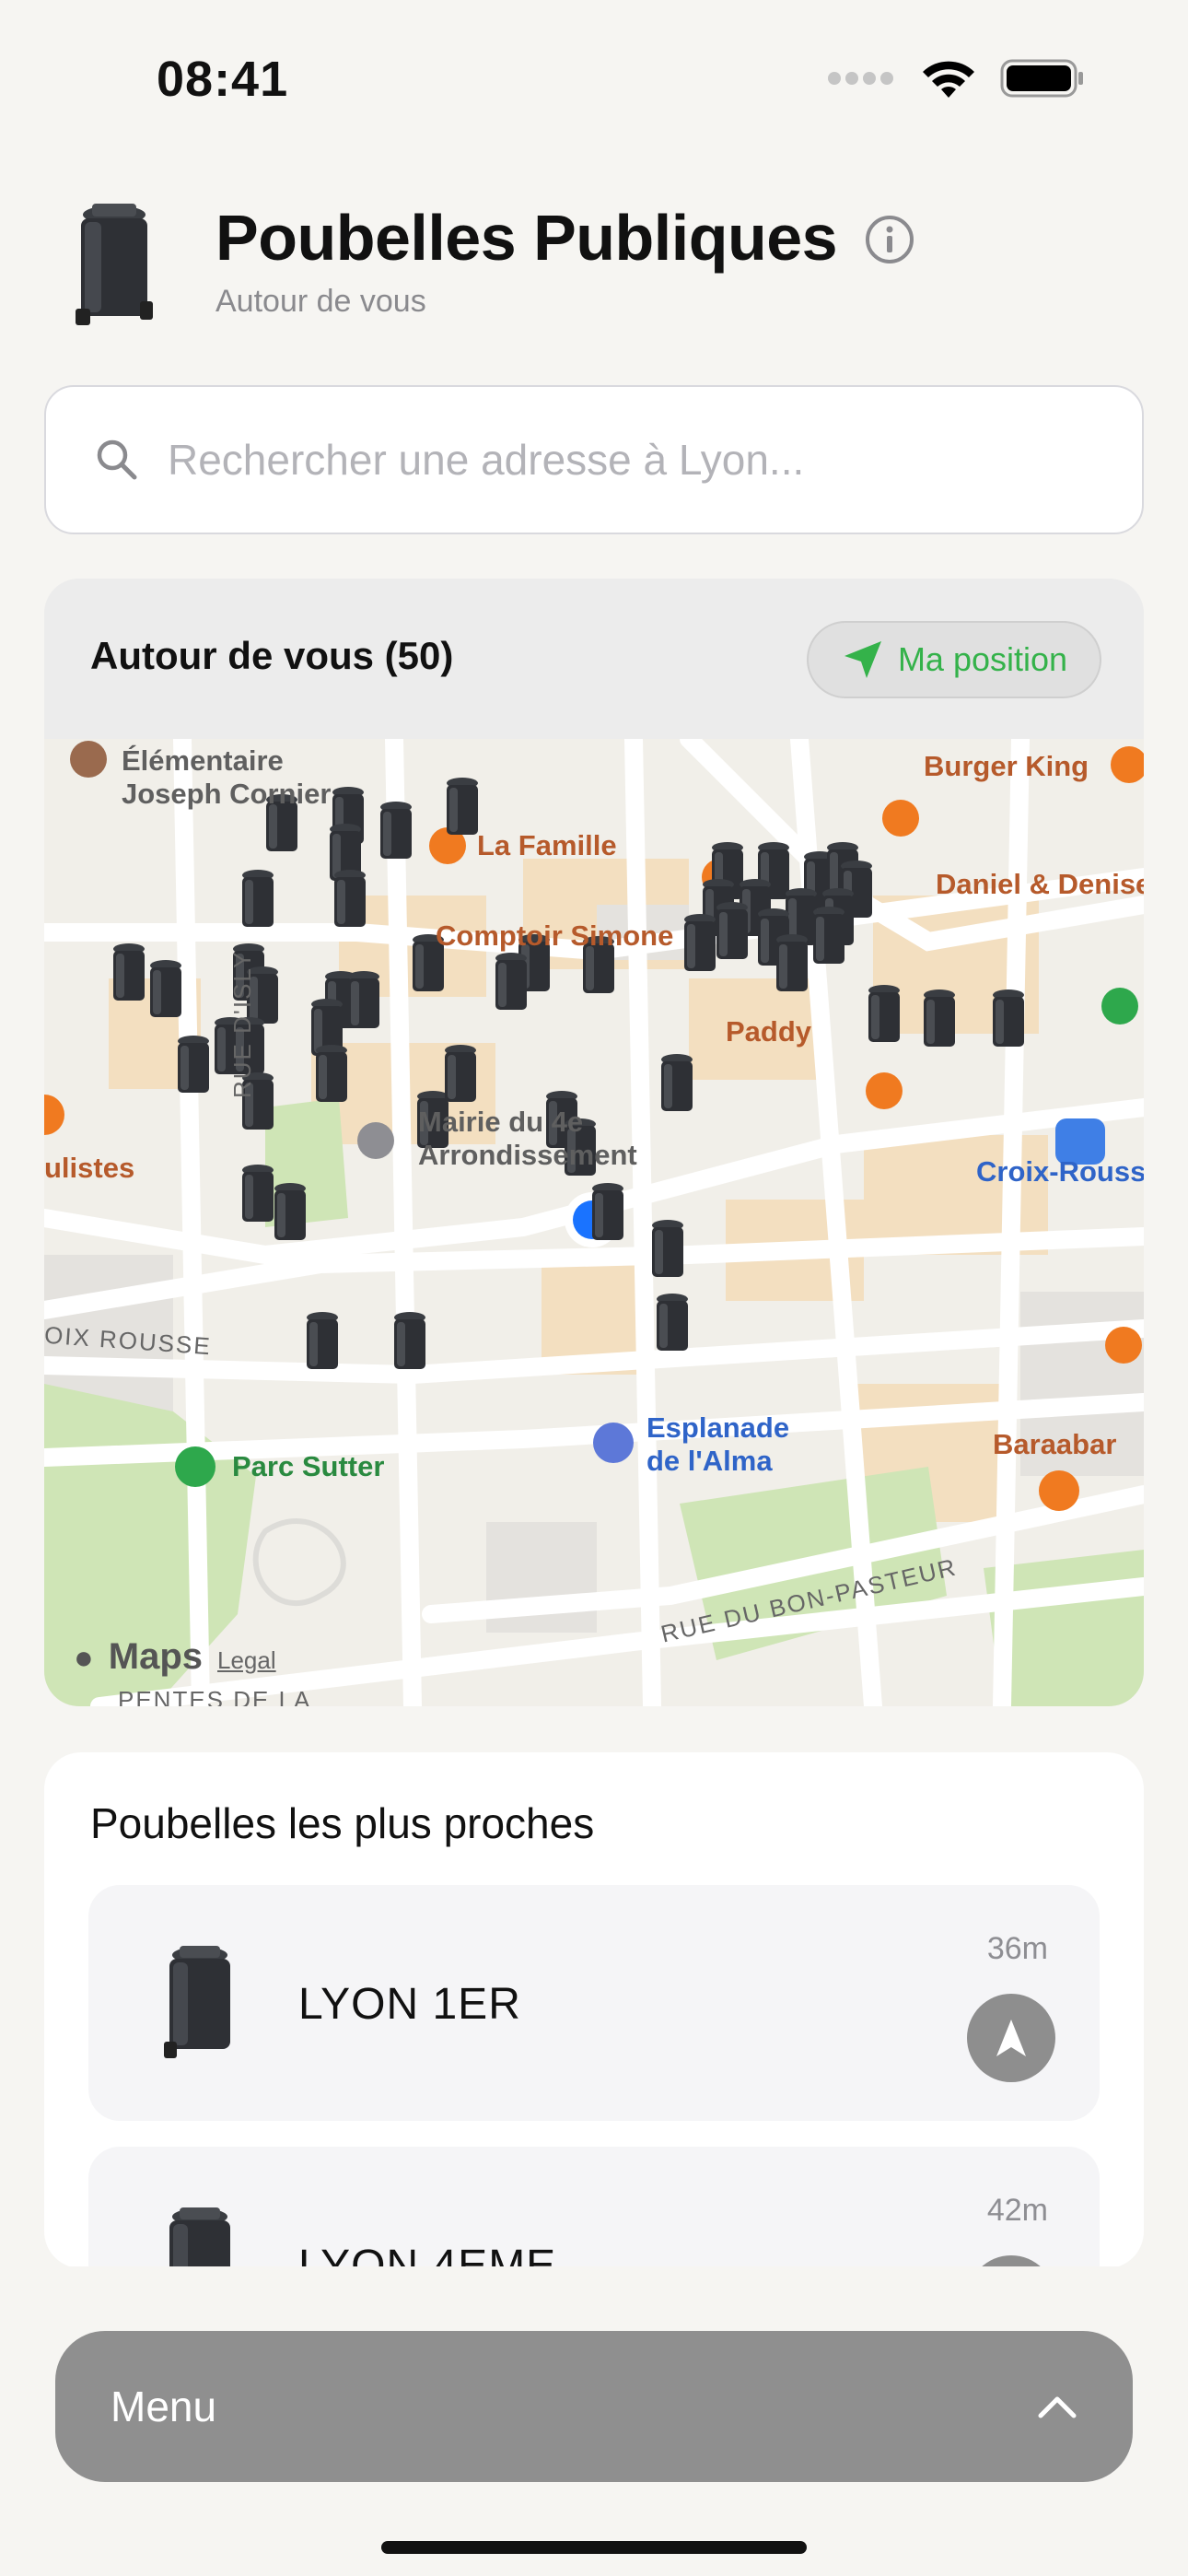 The height and width of the screenshot is (2576, 1188). Describe the element at coordinates (342, 1823) in the screenshot. I see `nearest-bins-title: Poubelles les plus proches` at that location.